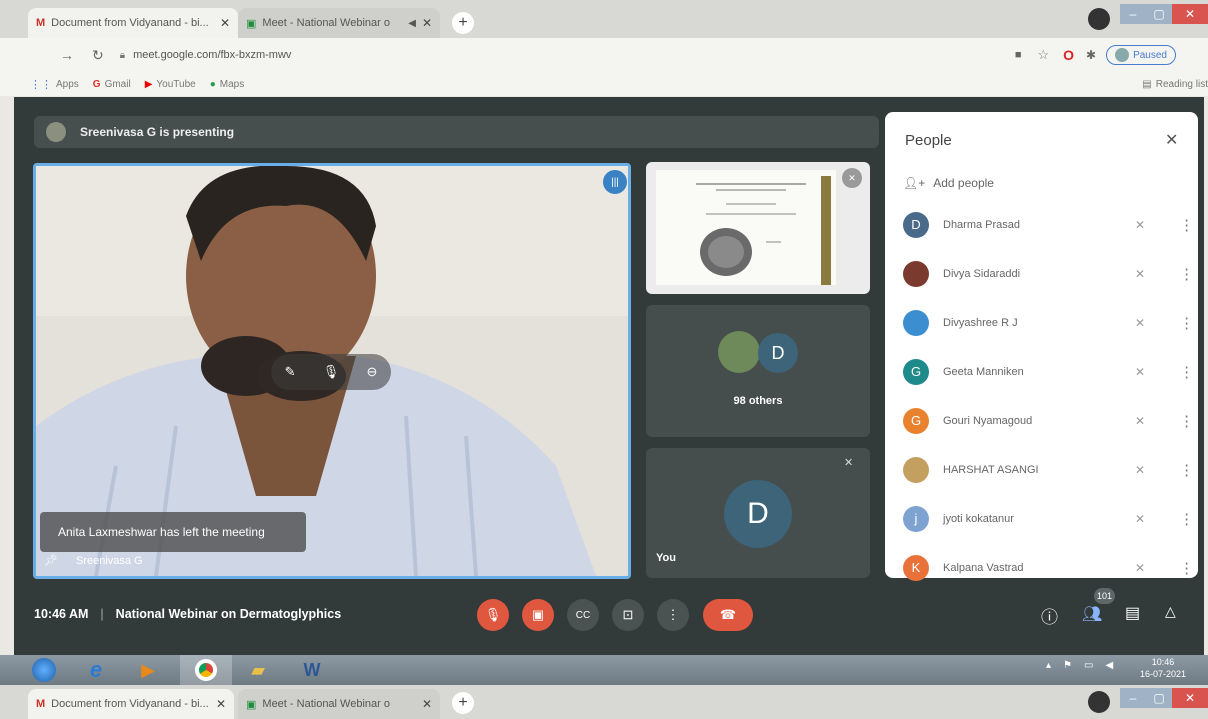 The image size is (1208, 719). I want to click on tab-meet: ▣ Meet - National Webinar o ◀ ✕, so click(339, 23).